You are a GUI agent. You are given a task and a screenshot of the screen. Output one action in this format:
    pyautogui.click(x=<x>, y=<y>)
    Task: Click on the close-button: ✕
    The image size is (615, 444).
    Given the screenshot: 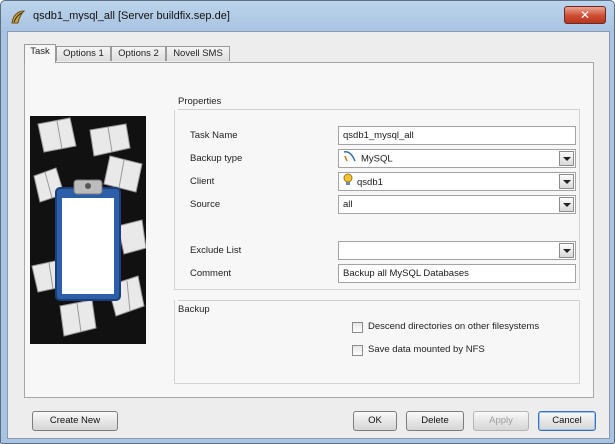 What is the action you would take?
    pyautogui.click(x=585, y=15)
    